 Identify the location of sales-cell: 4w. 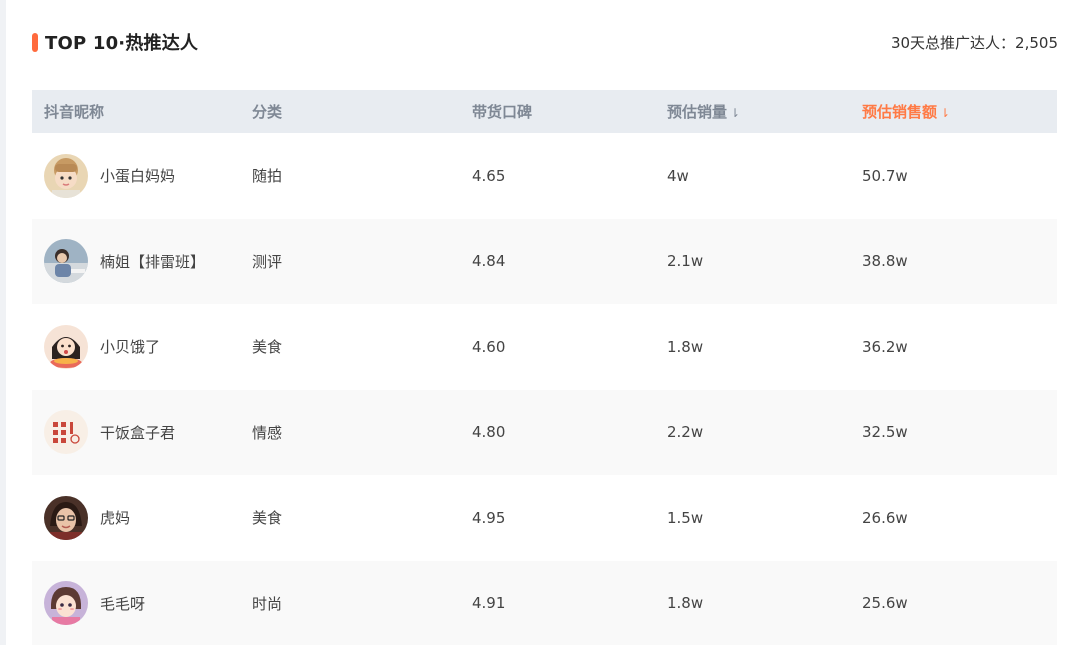
(678, 175).